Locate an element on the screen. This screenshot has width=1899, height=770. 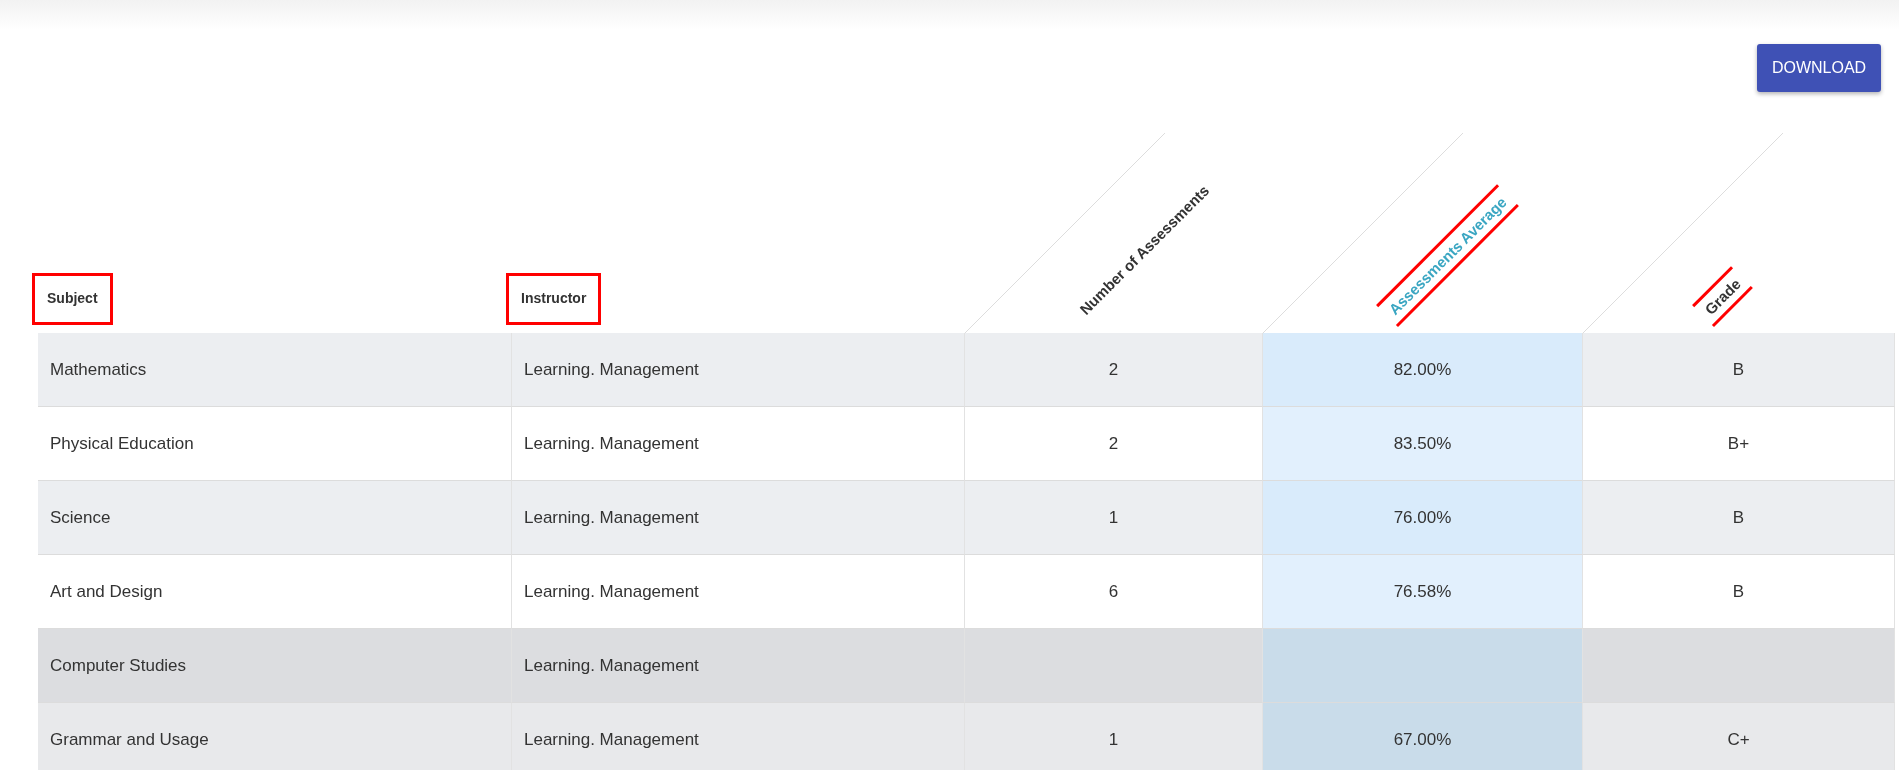
table-cell: Grammar and Usage is located at coordinates (275, 736).